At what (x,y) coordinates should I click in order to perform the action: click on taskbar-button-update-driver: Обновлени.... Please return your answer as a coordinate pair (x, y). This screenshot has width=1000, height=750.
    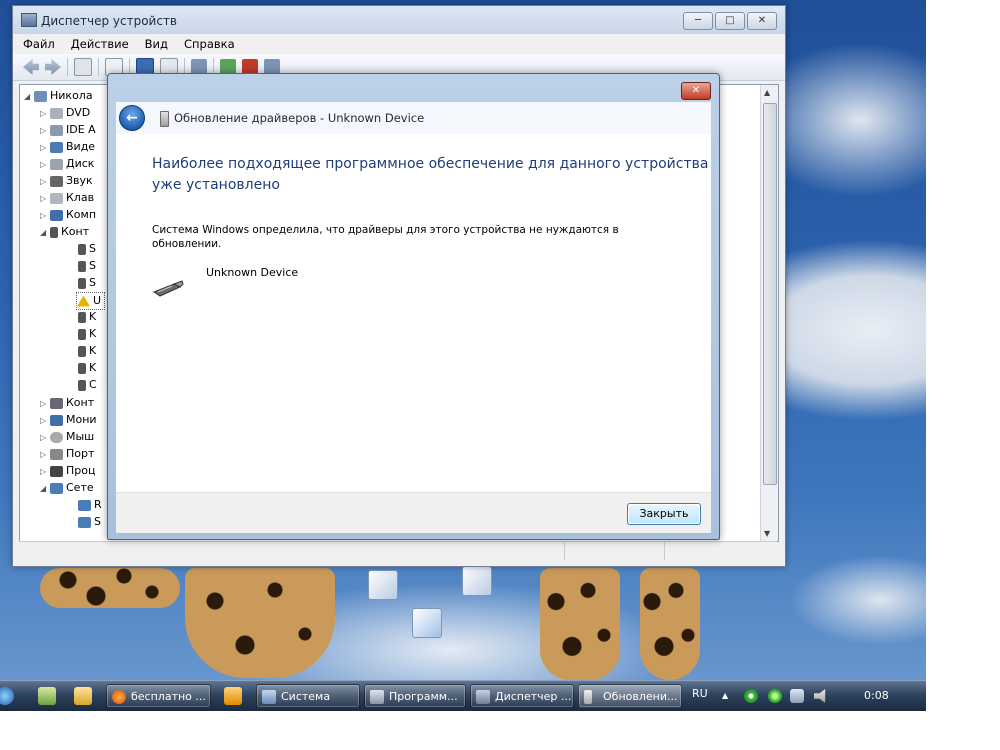
    Looking at the image, I should click on (630, 696).